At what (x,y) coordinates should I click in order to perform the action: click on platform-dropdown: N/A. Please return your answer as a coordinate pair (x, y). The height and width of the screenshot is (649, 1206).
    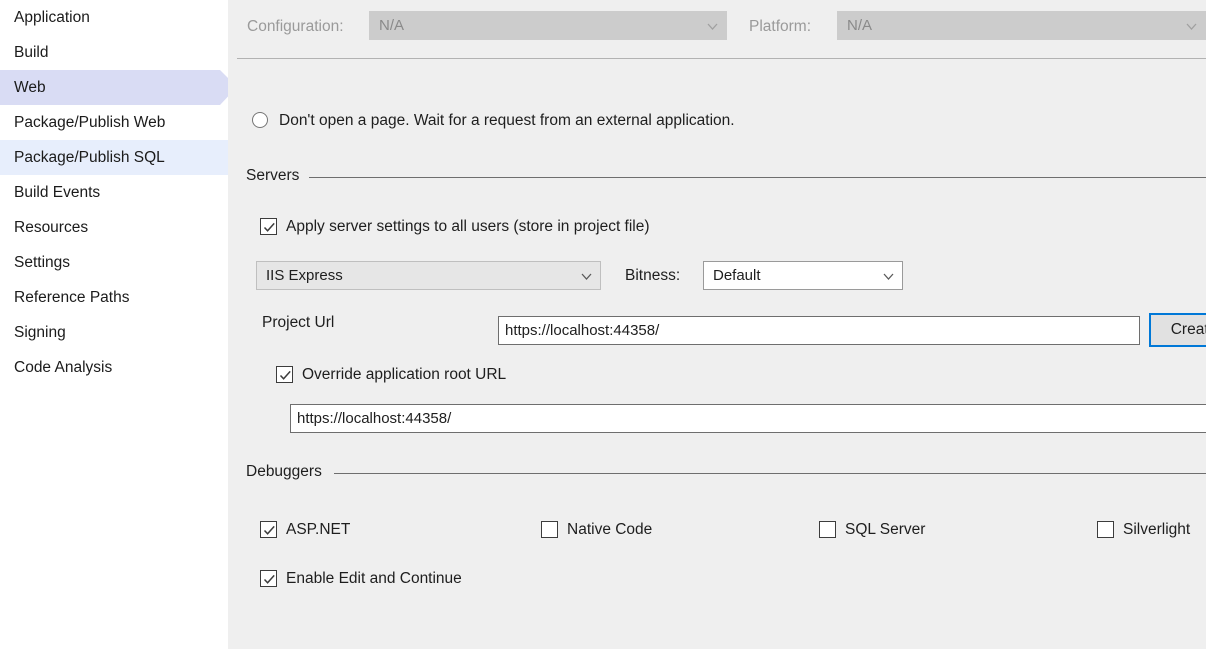
    Looking at the image, I should click on (1021, 25).